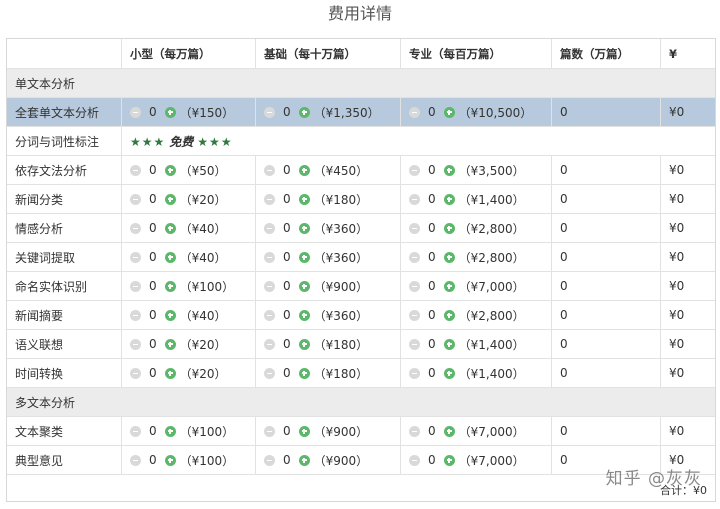 The image size is (720, 509). Describe the element at coordinates (491, 431) in the screenshot. I see `tier-price: （¥7,000）` at that location.